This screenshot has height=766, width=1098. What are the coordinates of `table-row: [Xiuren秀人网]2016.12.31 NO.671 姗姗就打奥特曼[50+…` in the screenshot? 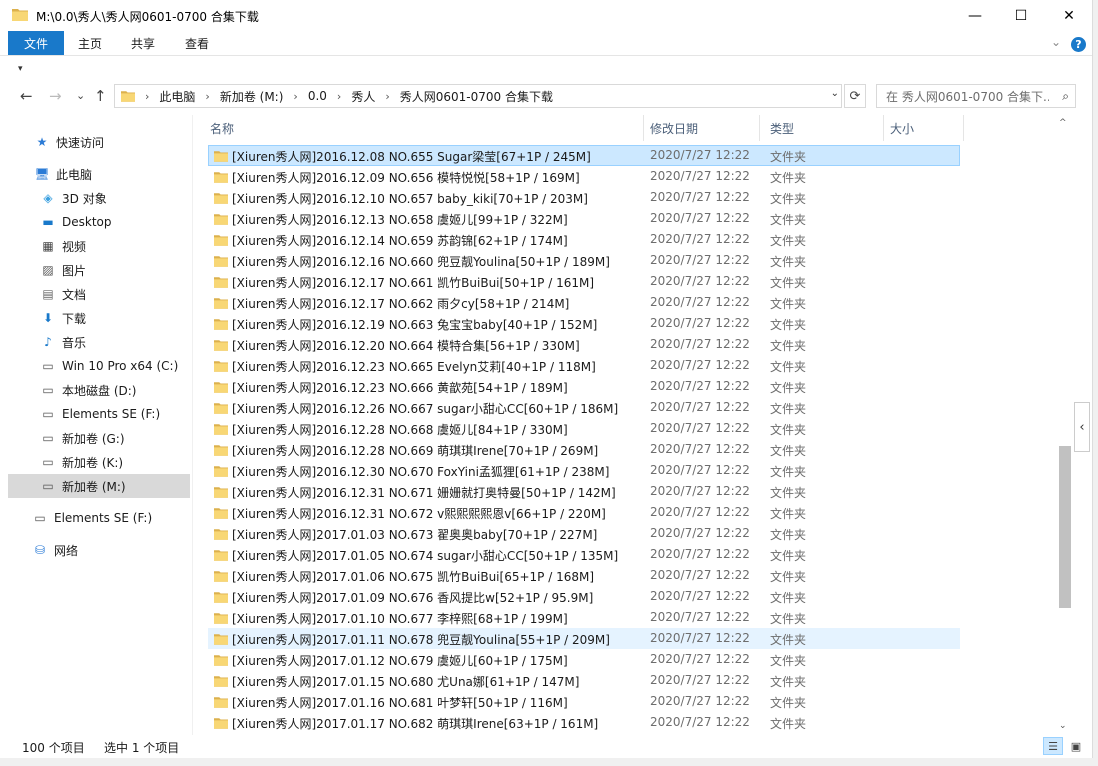 It's located at (584, 491).